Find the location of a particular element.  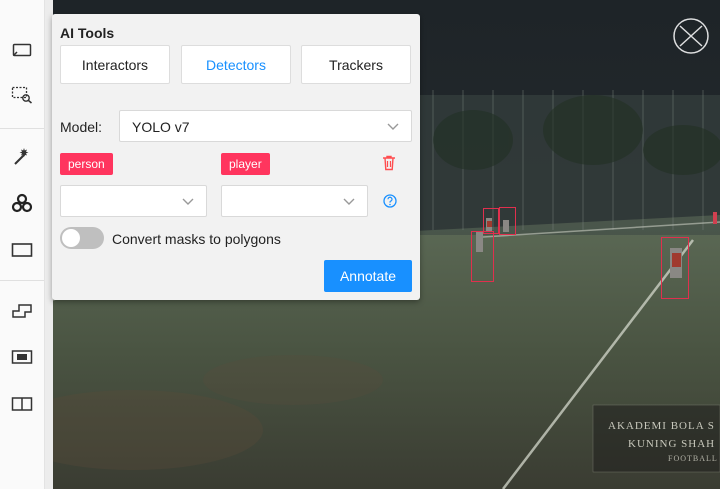

annotate-button: Annotate is located at coordinates (368, 276).